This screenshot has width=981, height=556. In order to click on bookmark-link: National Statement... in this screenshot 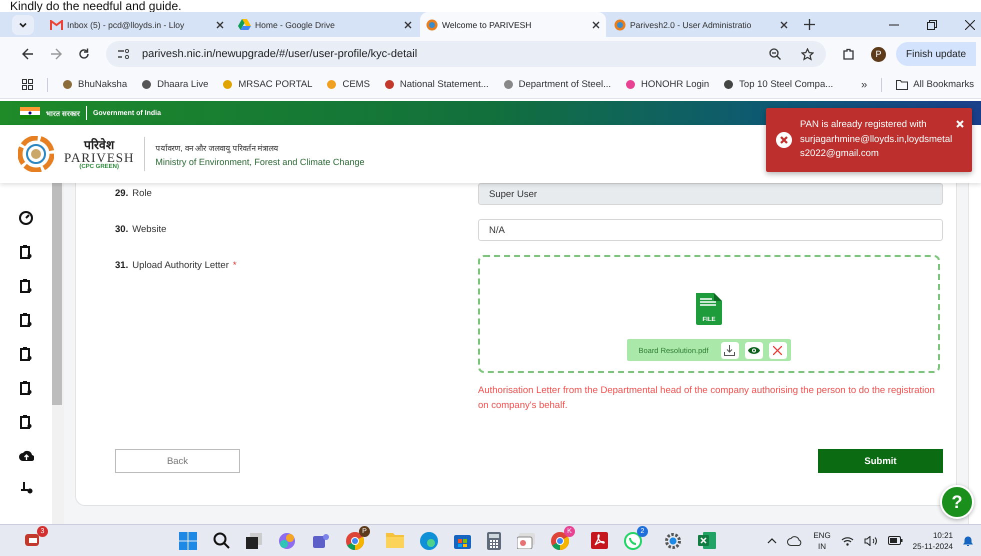, I will do `click(436, 84)`.